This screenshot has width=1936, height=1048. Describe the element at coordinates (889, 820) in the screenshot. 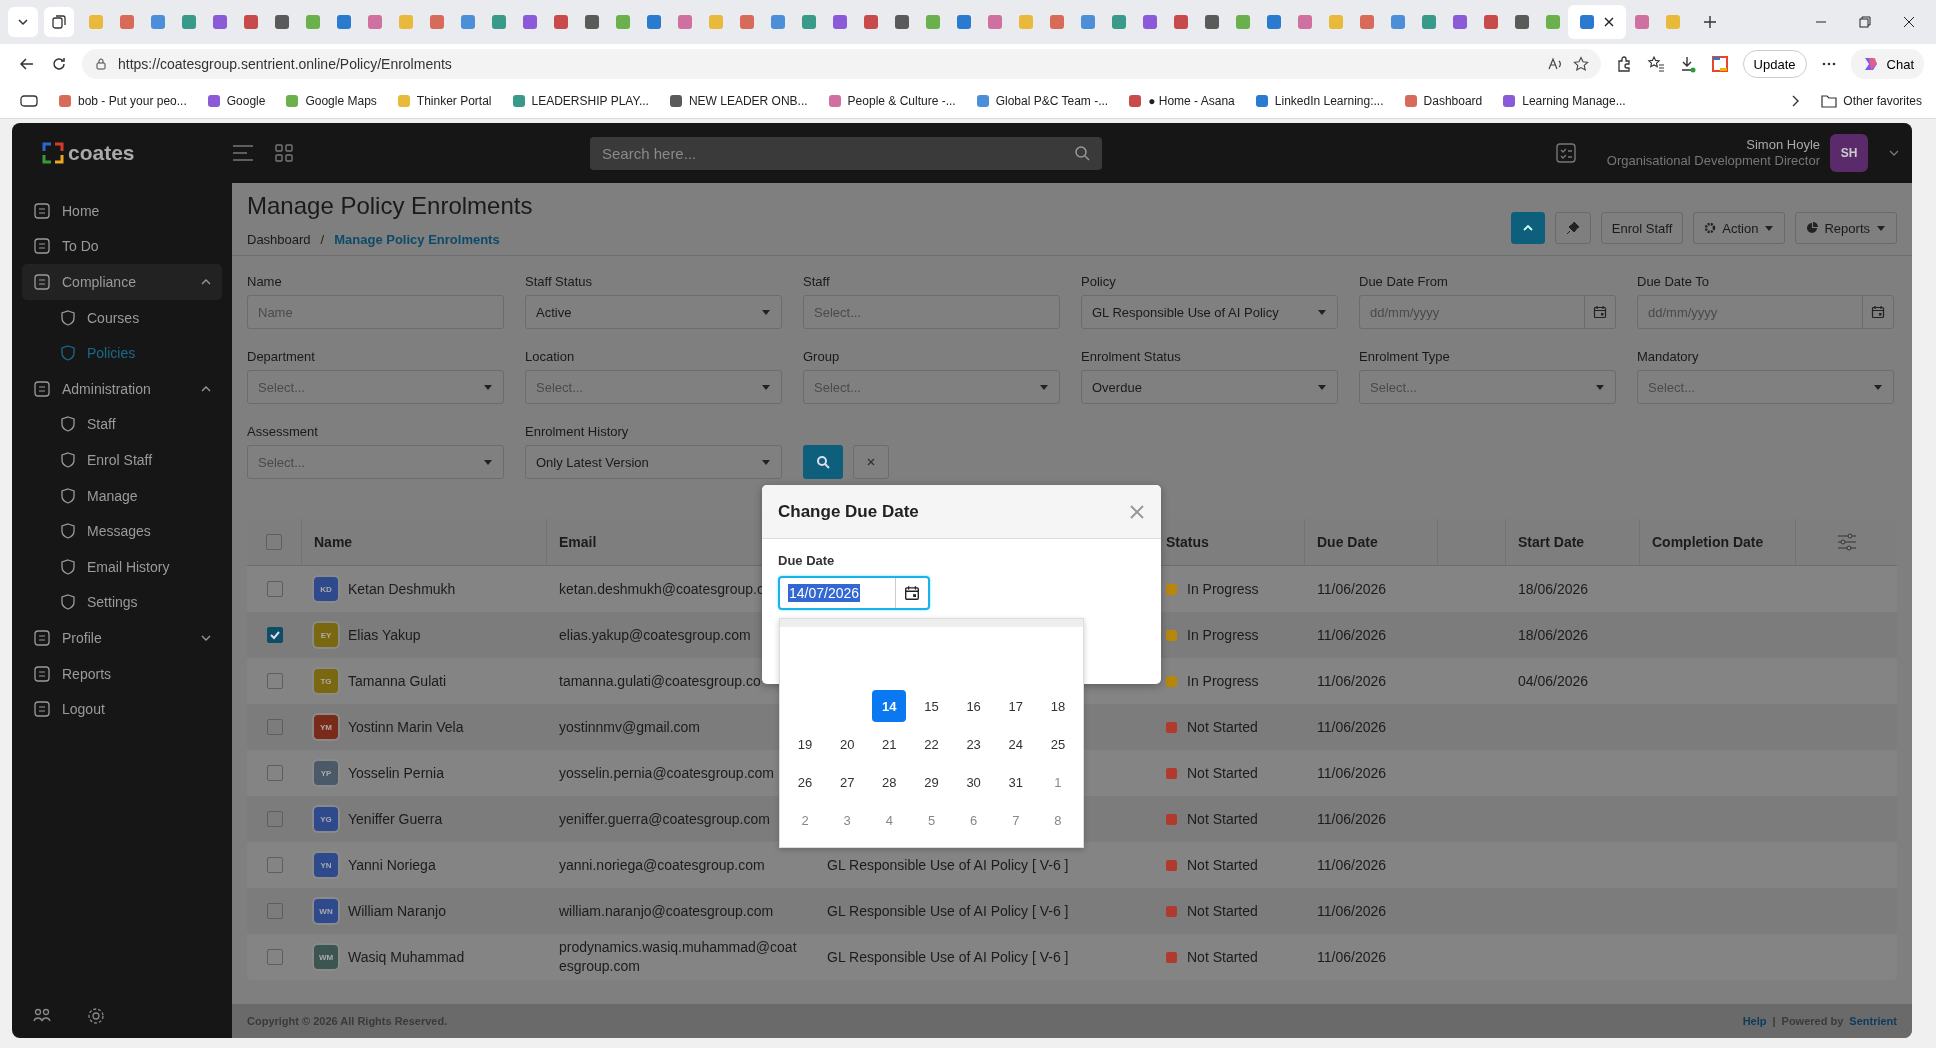

I see `calendar-day: 4` at that location.